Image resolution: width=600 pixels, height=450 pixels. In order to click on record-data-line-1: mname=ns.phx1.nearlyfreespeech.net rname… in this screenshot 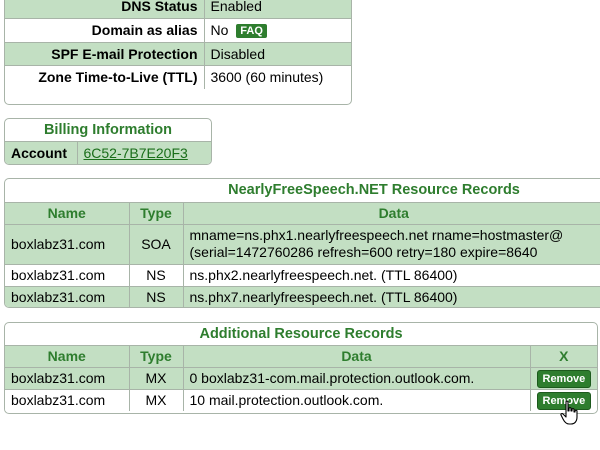, I will do `click(376, 235)`.